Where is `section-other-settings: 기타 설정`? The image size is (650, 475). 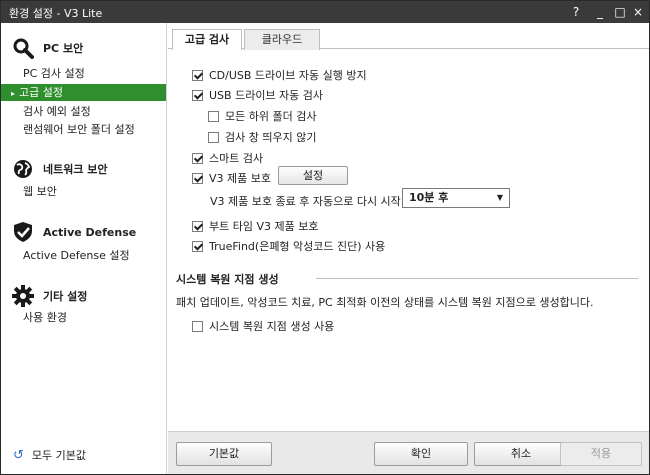 section-other-settings: 기타 설정 is located at coordinates (49, 296).